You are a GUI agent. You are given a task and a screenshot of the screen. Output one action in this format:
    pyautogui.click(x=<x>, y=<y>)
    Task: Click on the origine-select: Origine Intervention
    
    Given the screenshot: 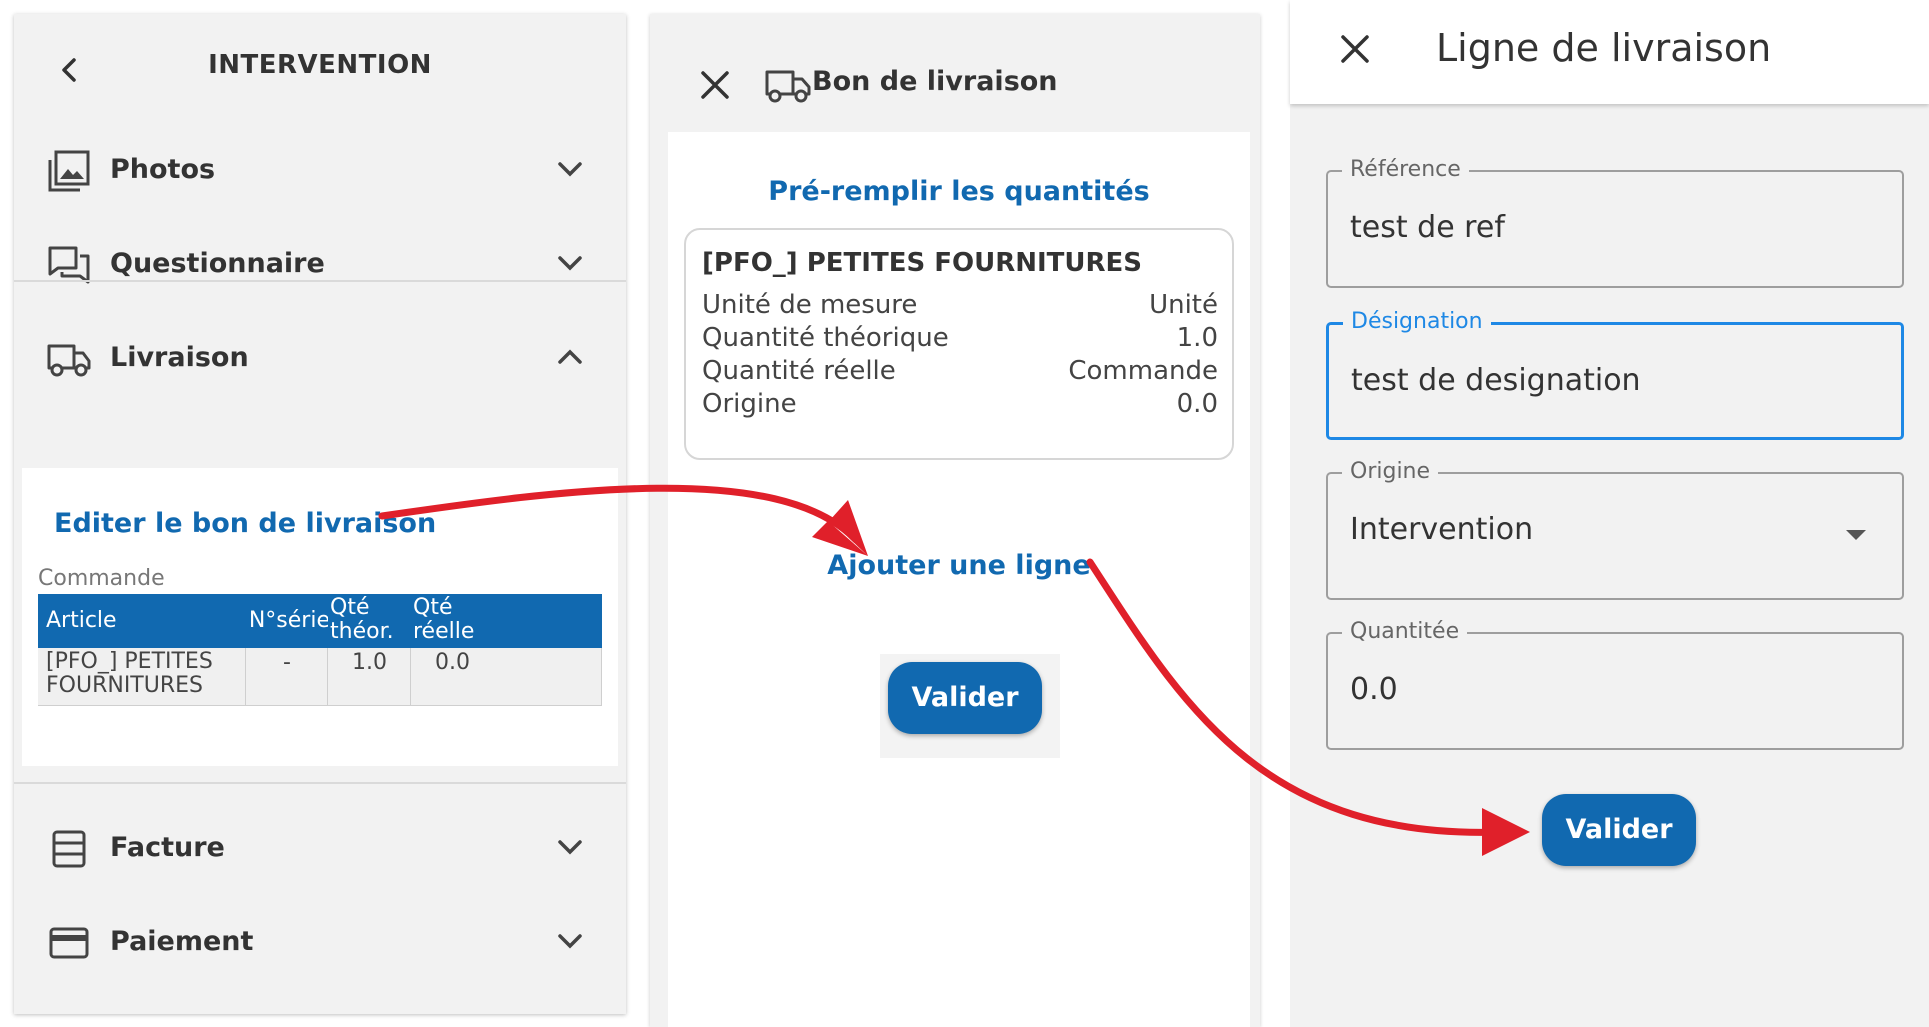 What is the action you would take?
    pyautogui.click(x=1615, y=529)
    